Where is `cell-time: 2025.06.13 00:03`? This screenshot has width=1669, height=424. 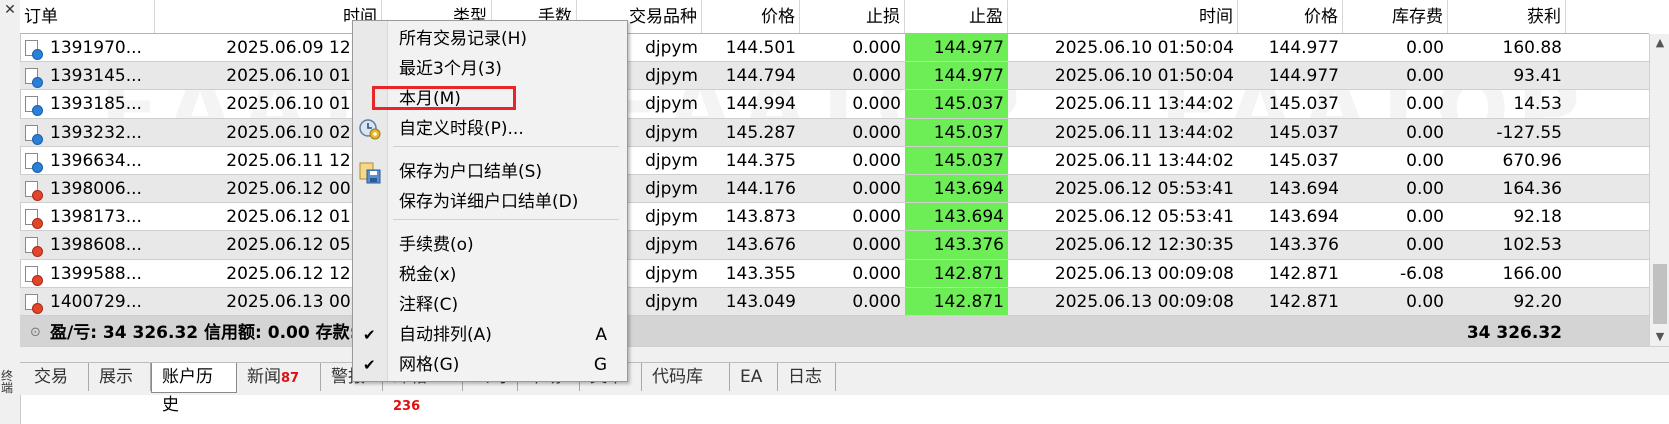 cell-time: 2025.06.13 00:03 is located at coordinates (302, 301).